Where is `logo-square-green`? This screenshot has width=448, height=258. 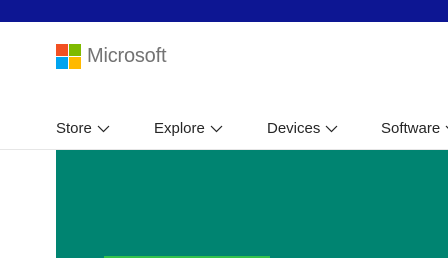
logo-square-green is located at coordinates (75, 49).